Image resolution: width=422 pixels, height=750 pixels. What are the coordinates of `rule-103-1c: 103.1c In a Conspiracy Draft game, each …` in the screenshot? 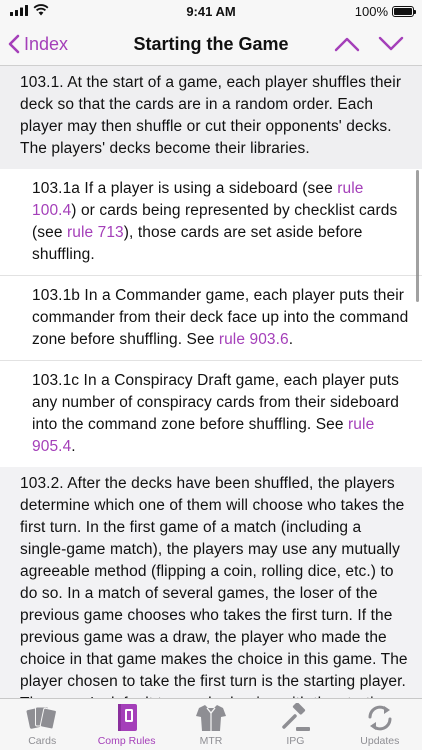 It's located at (211, 414).